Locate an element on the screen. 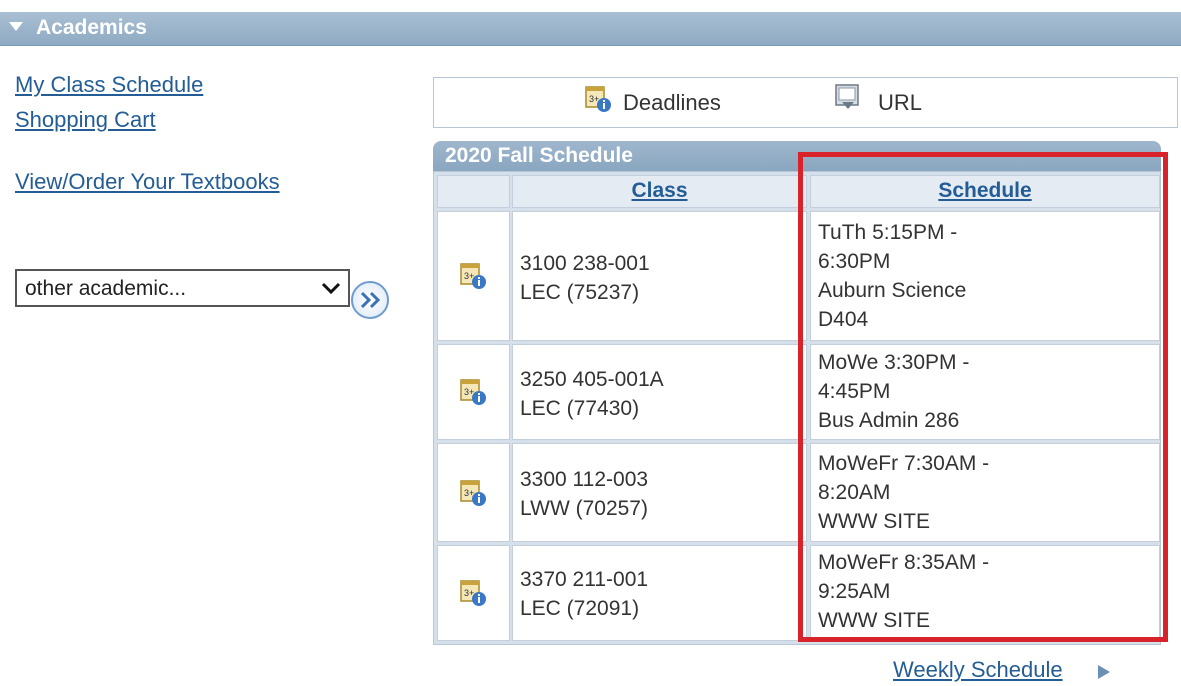 The height and width of the screenshot is (686, 1181). schedule-column-header: Schedule is located at coordinates (985, 191).